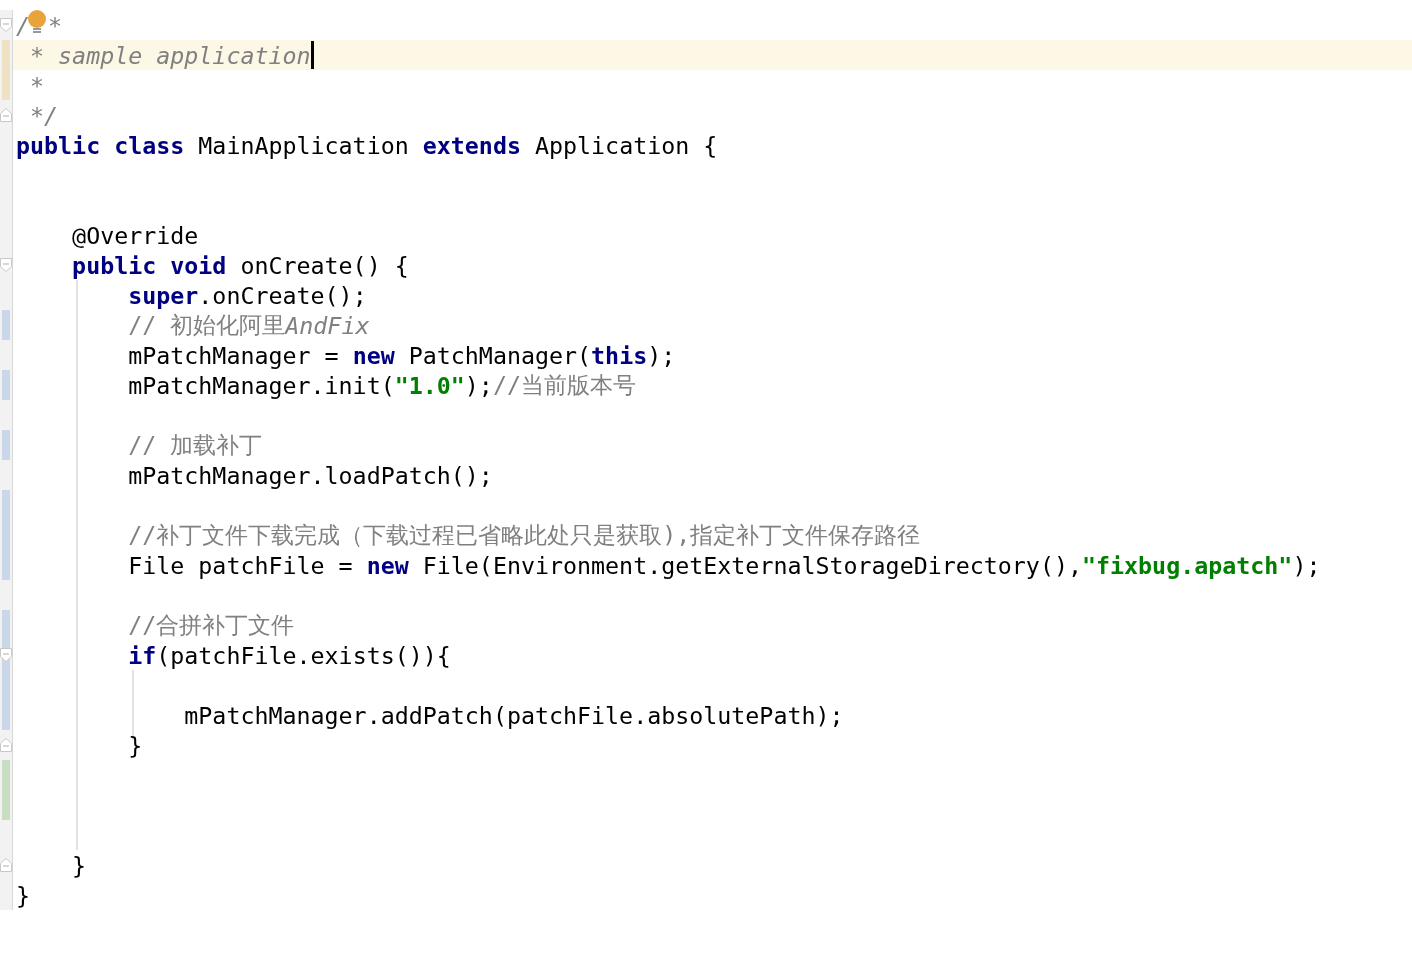 This screenshot has width=1412, height=956. What do you see at coordinates (211, 624) in the screenshot?
I see `code-comment: //合拼补丁文件` at bounding box center [211, 624].